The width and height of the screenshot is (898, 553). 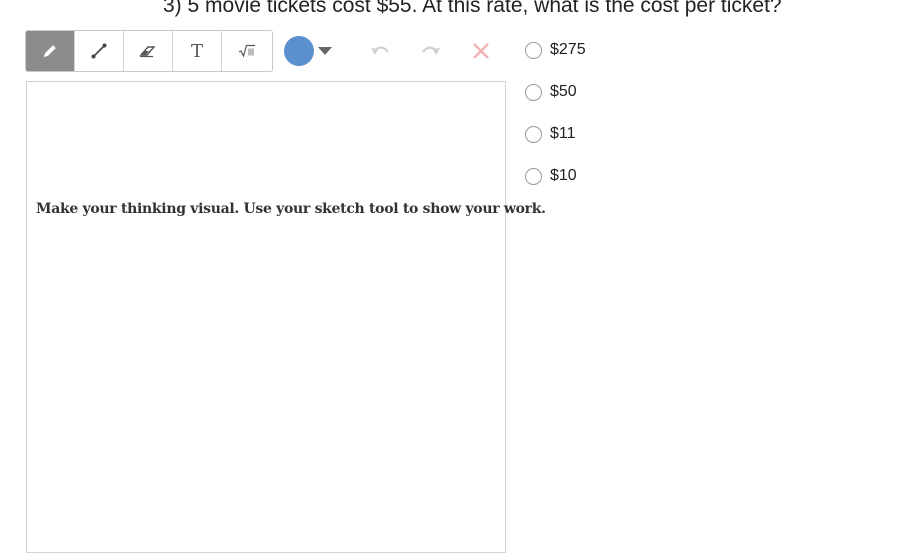 I want to click on math-icon, so click(x=246, y=51).